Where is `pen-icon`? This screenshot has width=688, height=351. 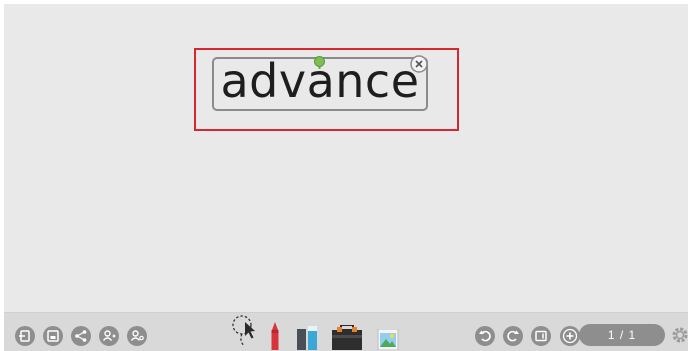 pen-icon is located at coordinates (275, 336).